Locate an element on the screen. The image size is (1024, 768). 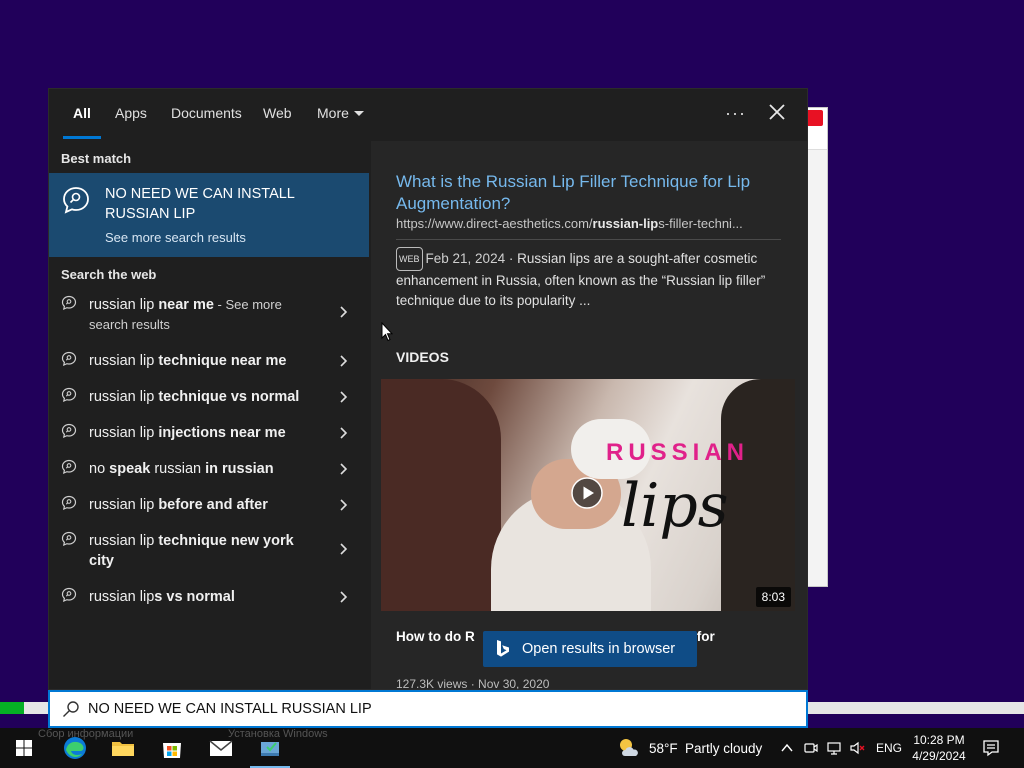
result-date: Feb 21, 2024 is located at coordinates (465, 258).